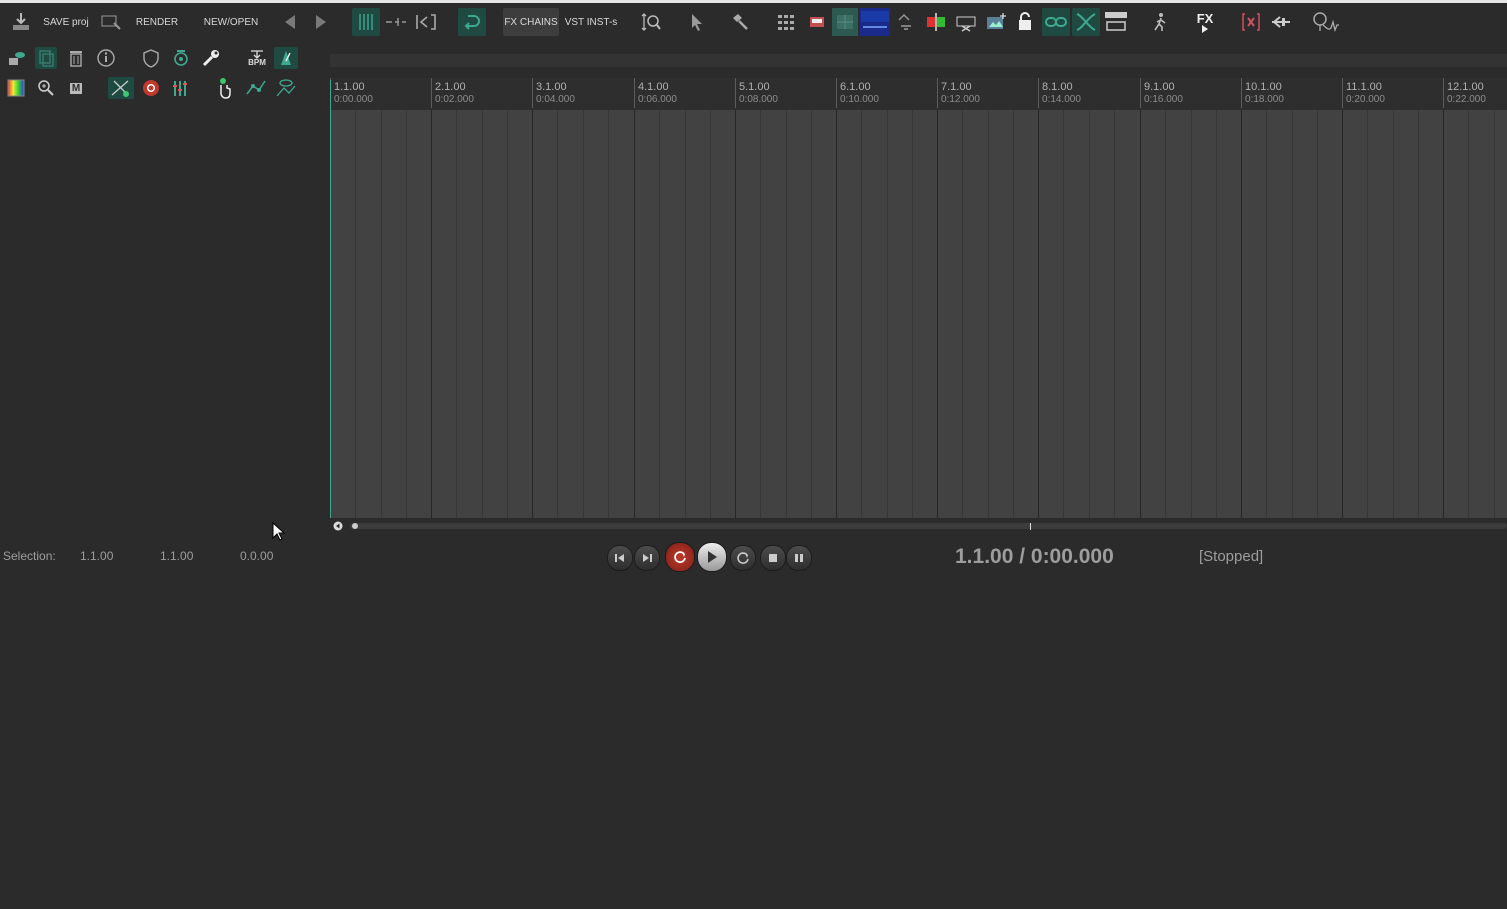  Describe the element at coordinates (16, 58) in the screenshot. I see `eye-icon` at that location.